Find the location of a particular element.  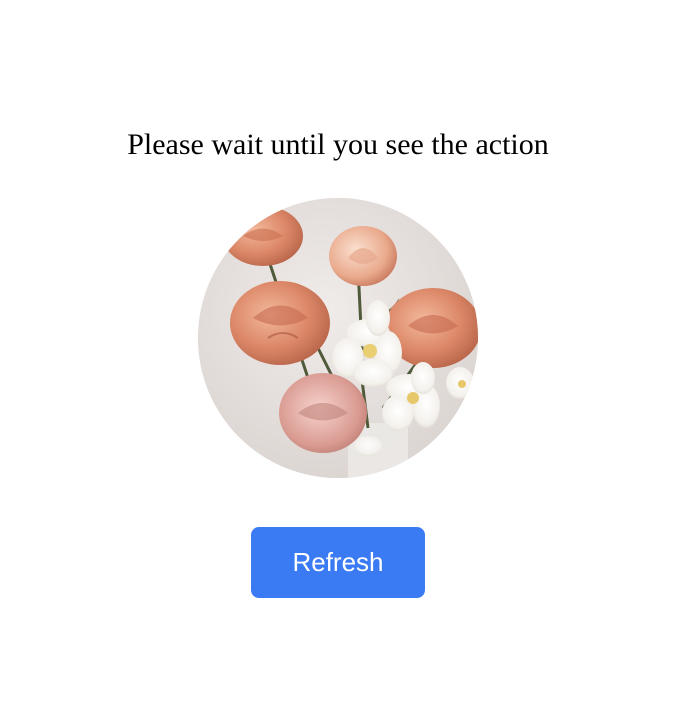

refresh-button: Refresh is located at coordinates (338, 562).